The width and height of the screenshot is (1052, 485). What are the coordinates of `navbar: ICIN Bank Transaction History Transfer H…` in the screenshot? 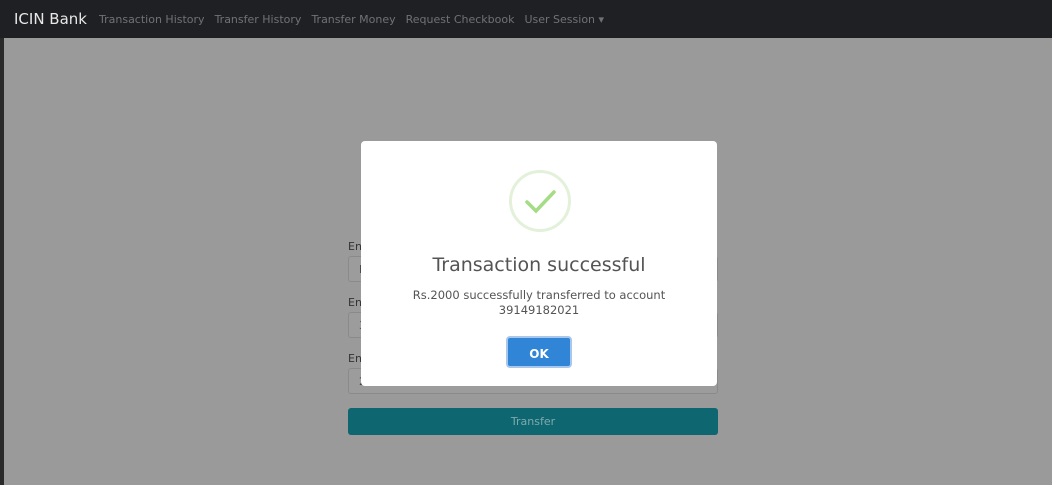 It's located at (526, 19).